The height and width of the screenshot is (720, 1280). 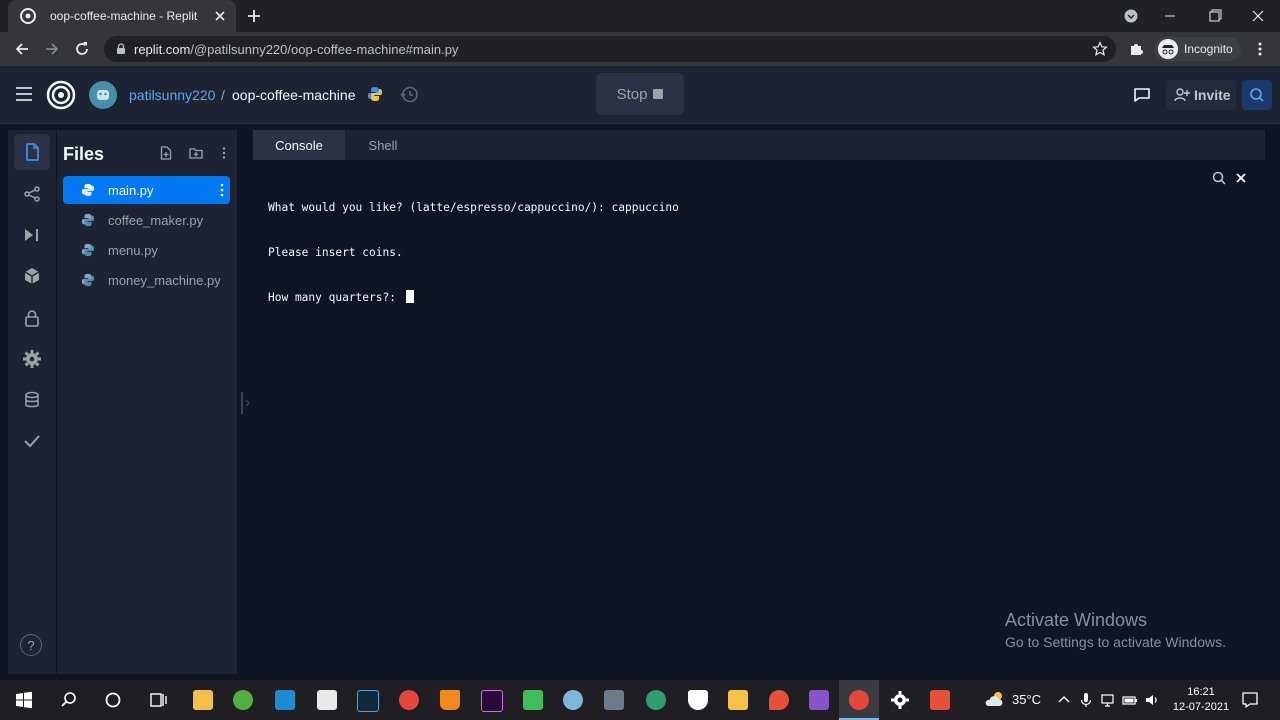 What do you see at coordinates (1260, 49) in the screenshot?
I see `browser-menu-icon` at bounding box center [1260, 49].